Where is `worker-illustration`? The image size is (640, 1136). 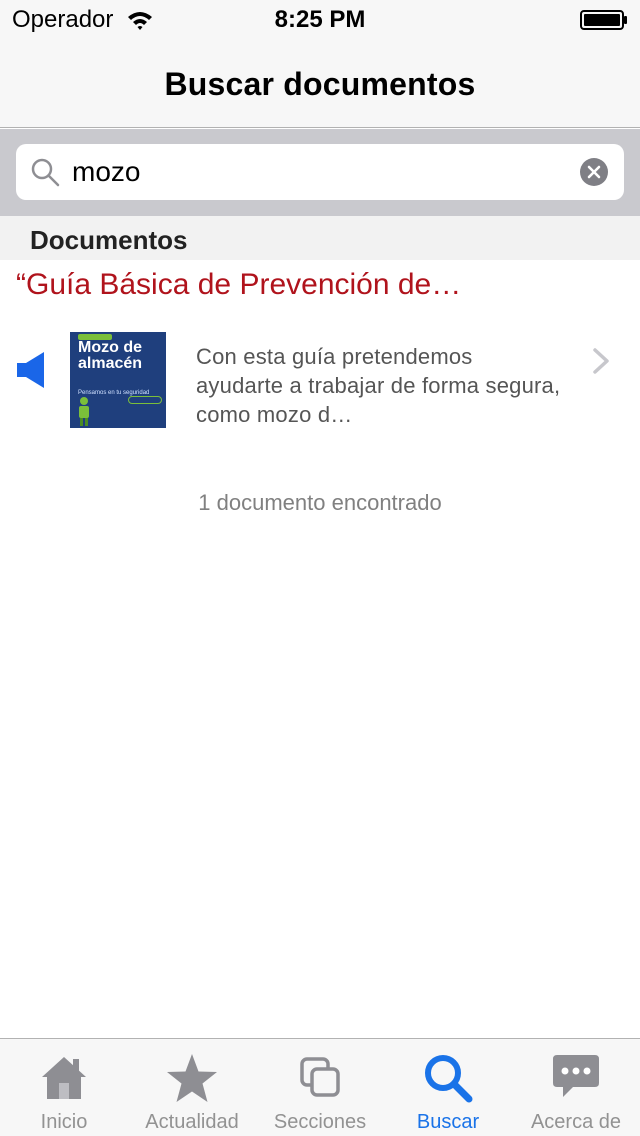 worker-illustration is located at coordinates (84, 411).